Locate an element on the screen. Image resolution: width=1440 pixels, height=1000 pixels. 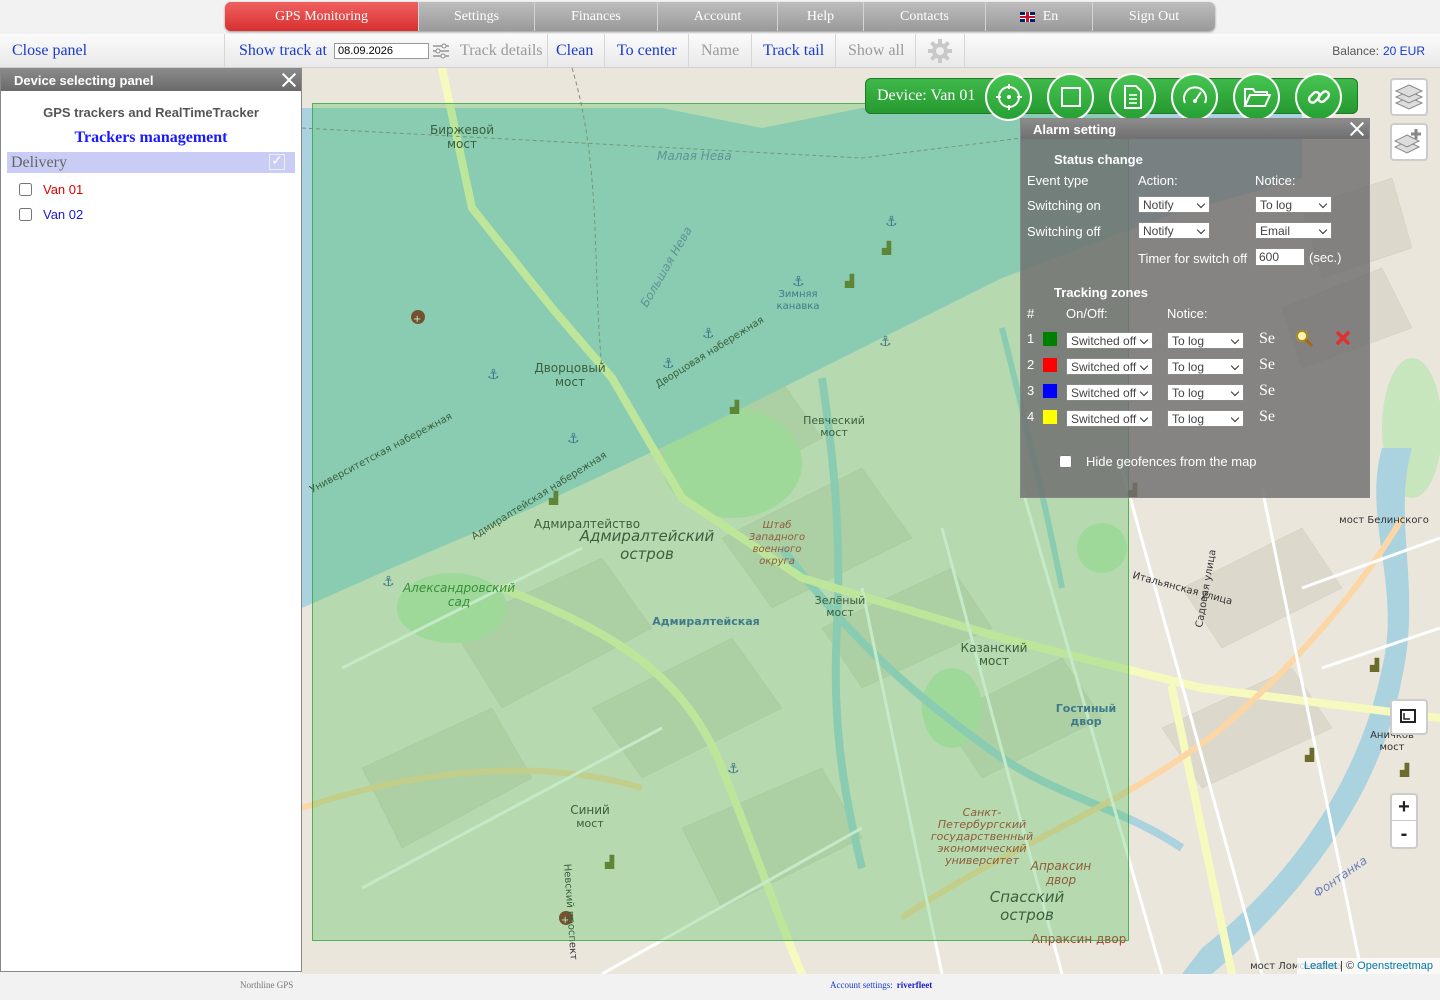
zone-number: 3 is located at coordinates (1031, 390).